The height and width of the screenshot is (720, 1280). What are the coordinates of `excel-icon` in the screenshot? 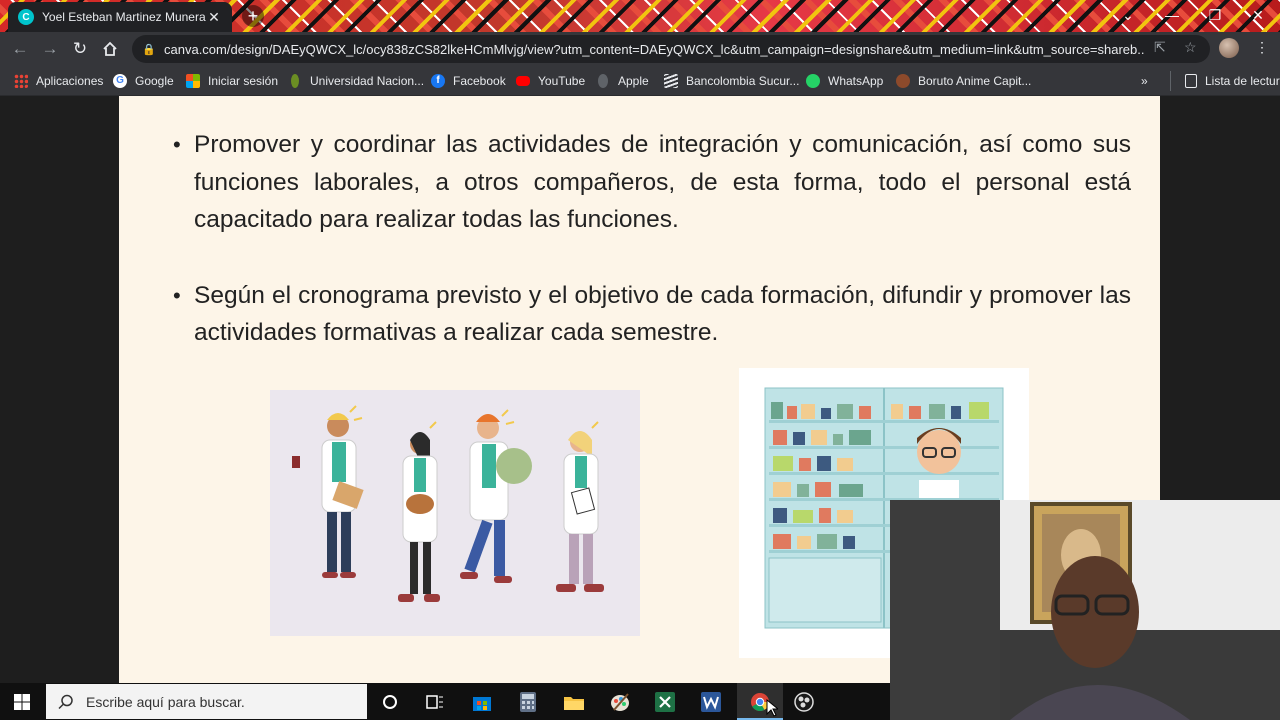 It's located at (665, 702).